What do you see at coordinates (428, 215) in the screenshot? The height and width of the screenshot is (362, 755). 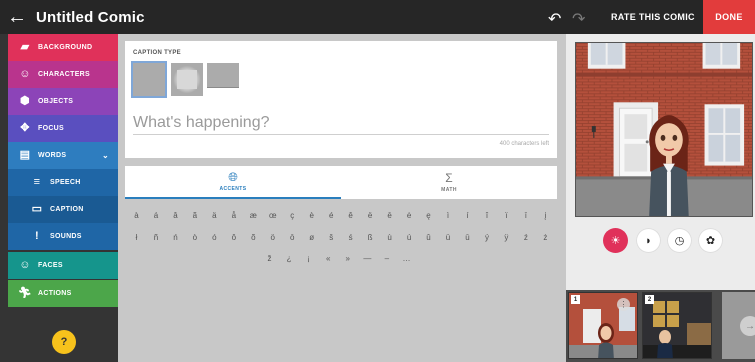 I see `accent-char: ę` at bounding box center [428, 215].